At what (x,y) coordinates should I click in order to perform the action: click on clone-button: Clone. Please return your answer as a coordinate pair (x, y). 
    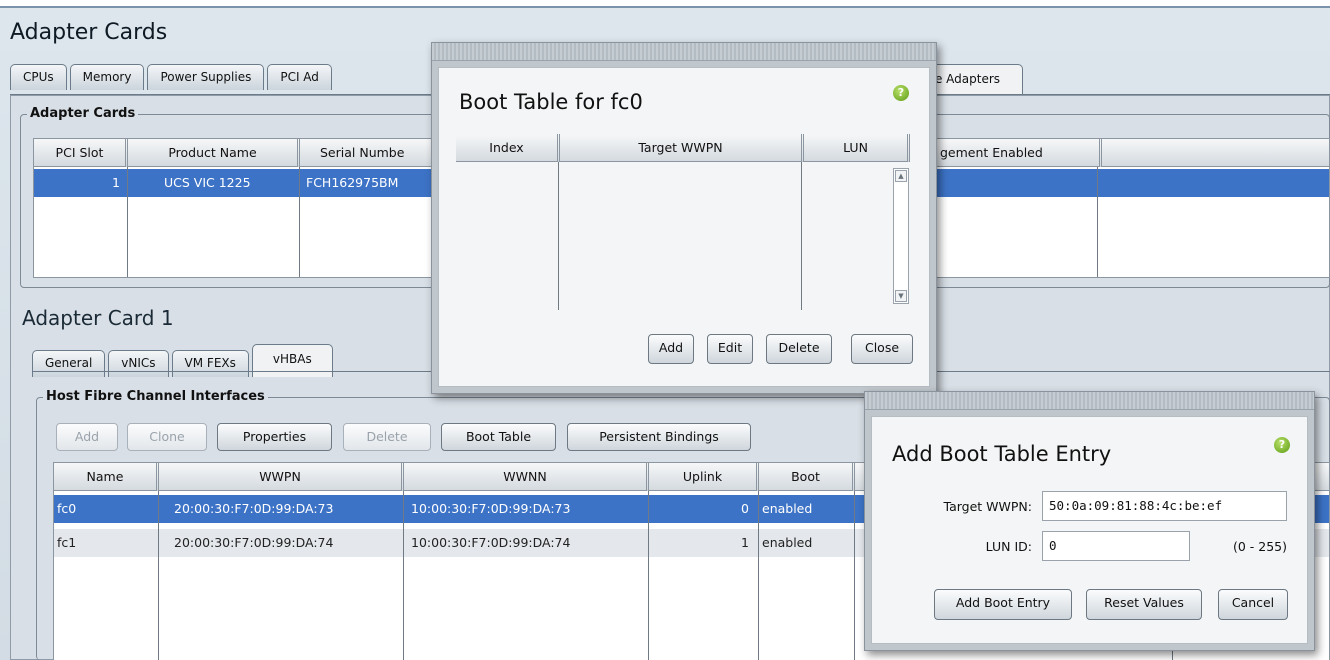
    Looking at the image, I should click on (167, 437).